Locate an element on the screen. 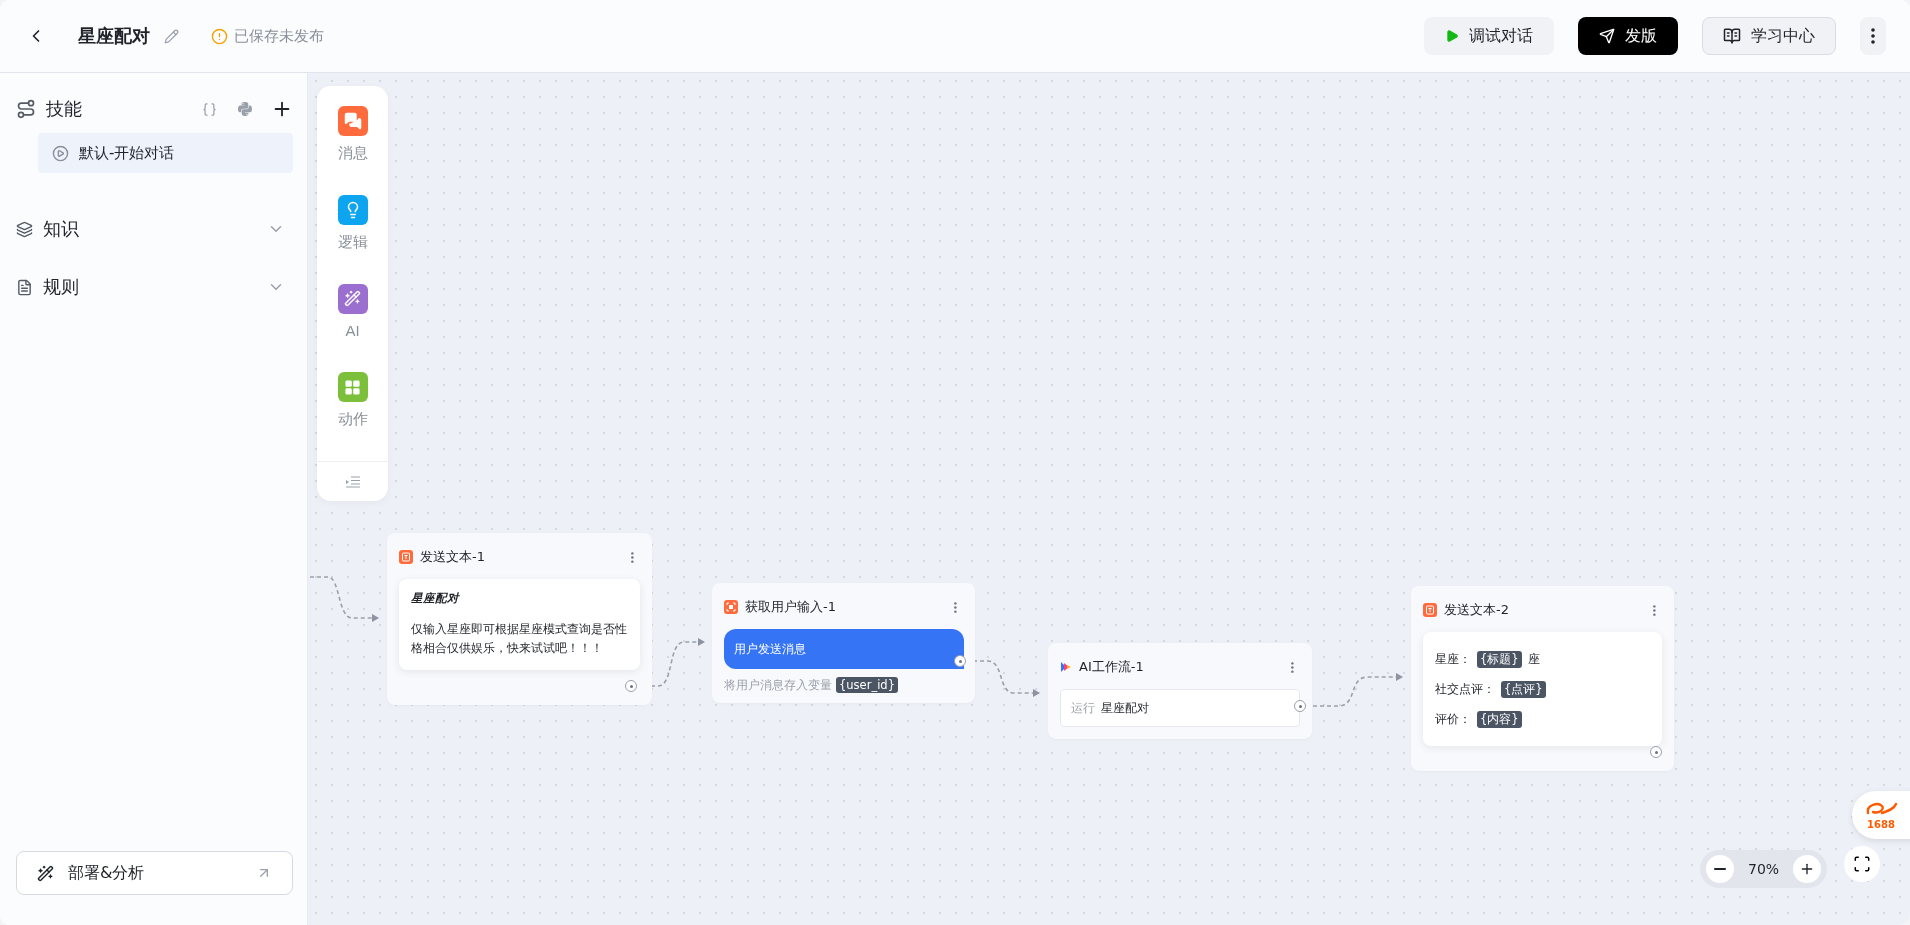 The image size is (1910, 925). field-suffix: 座 is located at coordinates (1533, 659).